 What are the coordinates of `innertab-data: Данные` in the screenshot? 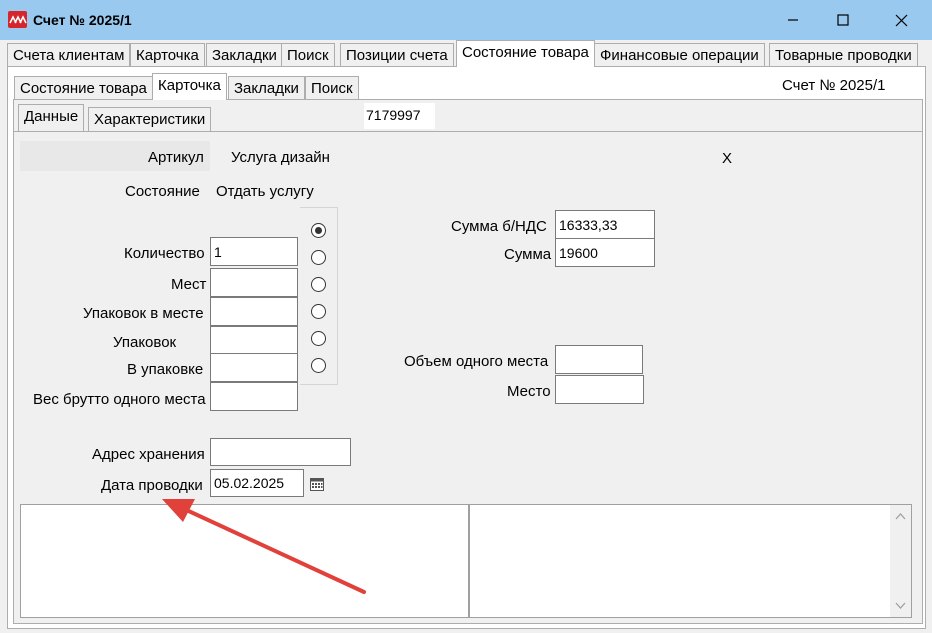 It's located at (51, 117).